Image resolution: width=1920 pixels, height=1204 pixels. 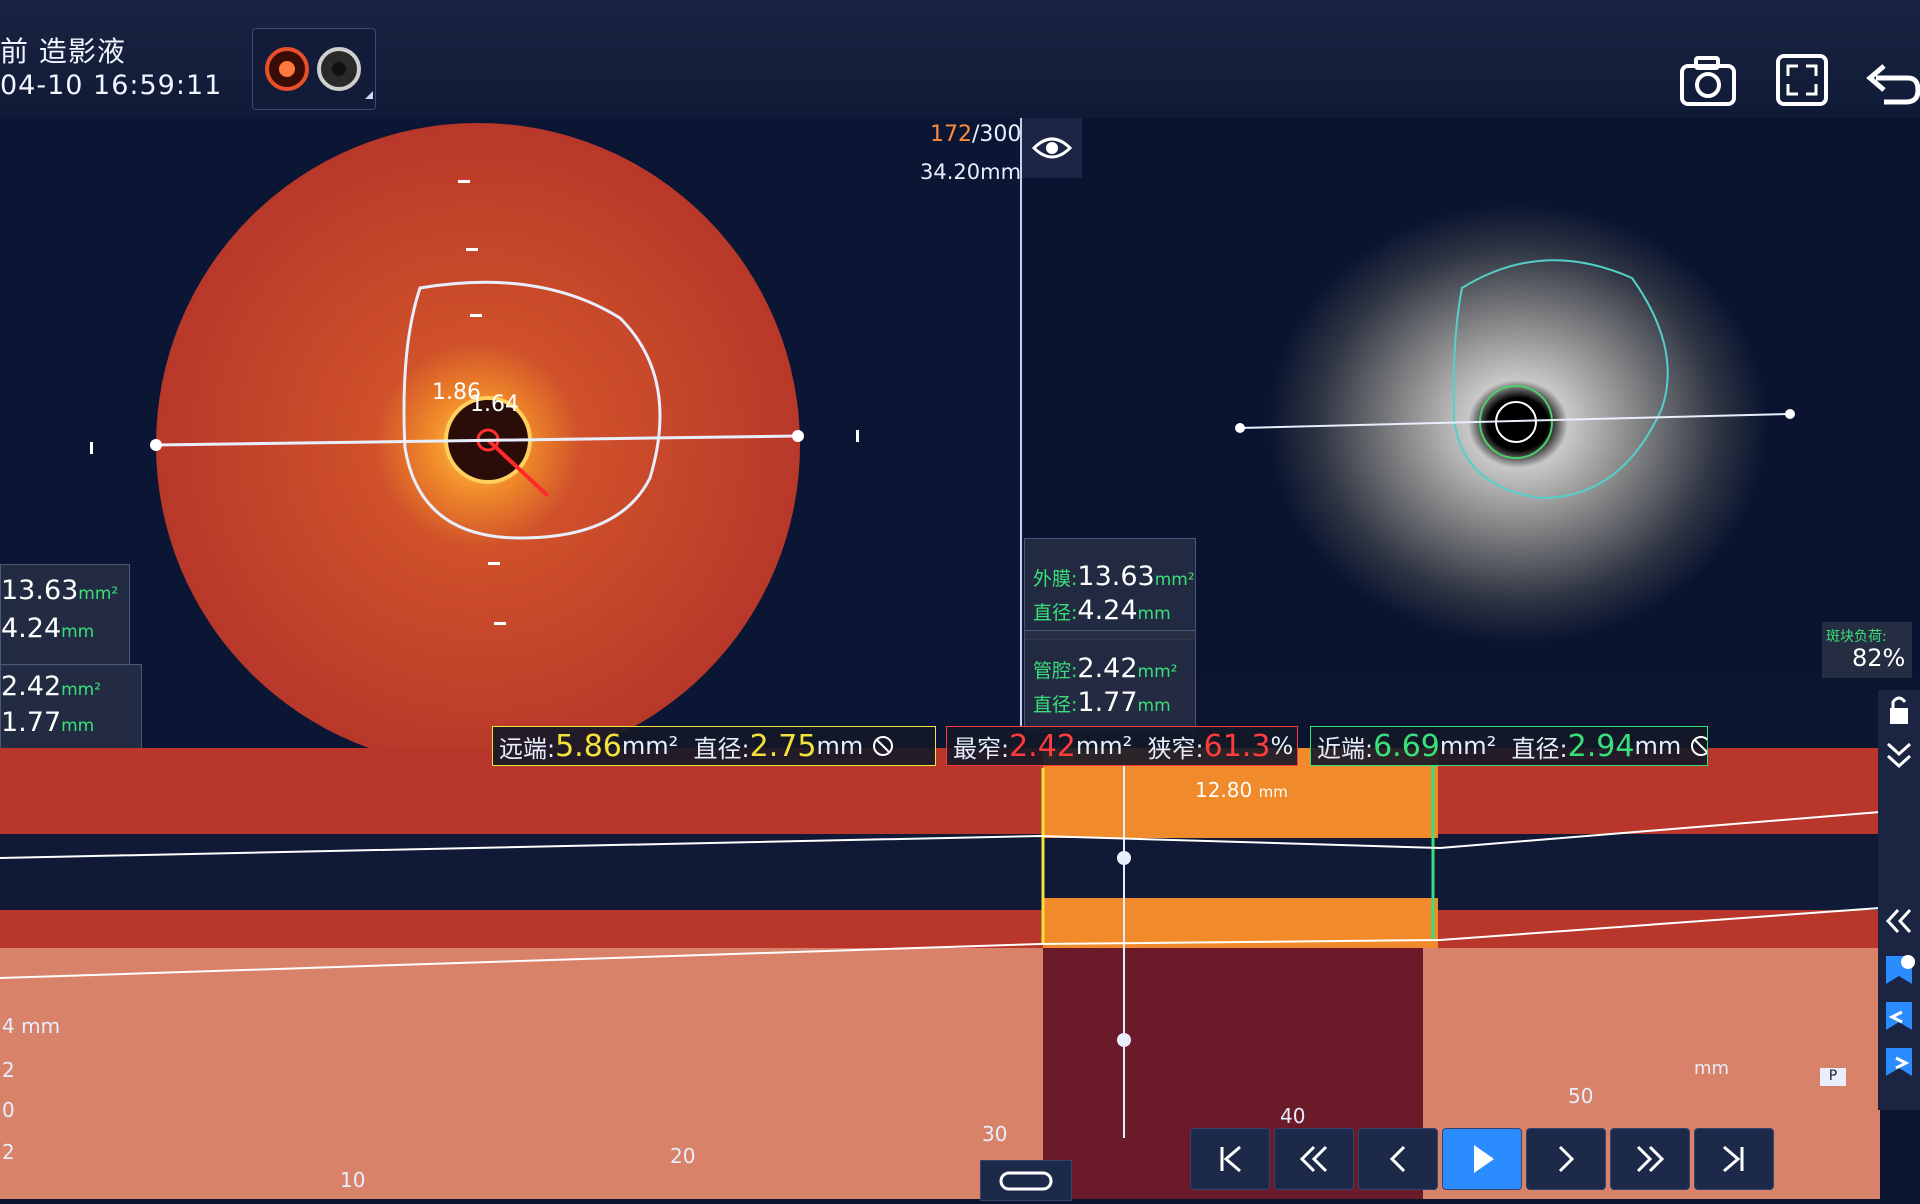 I want to click on stenosis-measure: 最窄: 2.42 mm² 狭窄: 61.3 %, so click(x=1122, y=746).